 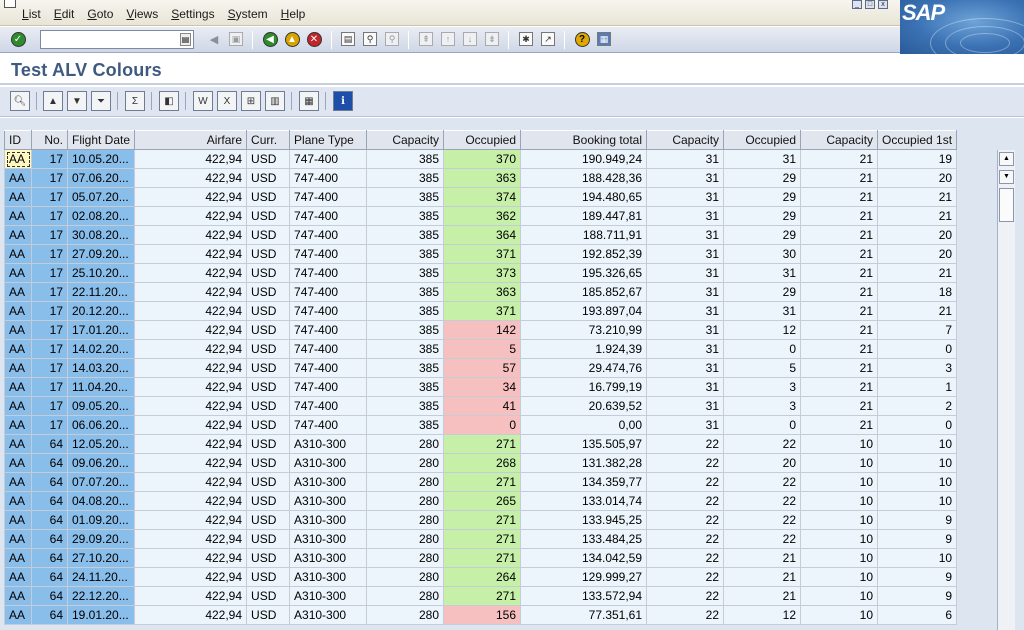 What do you see at coordinates (328, 140) in the screenshot?
I see `column-header-plane-type: Plane Type` at bounding box center [328, 140].